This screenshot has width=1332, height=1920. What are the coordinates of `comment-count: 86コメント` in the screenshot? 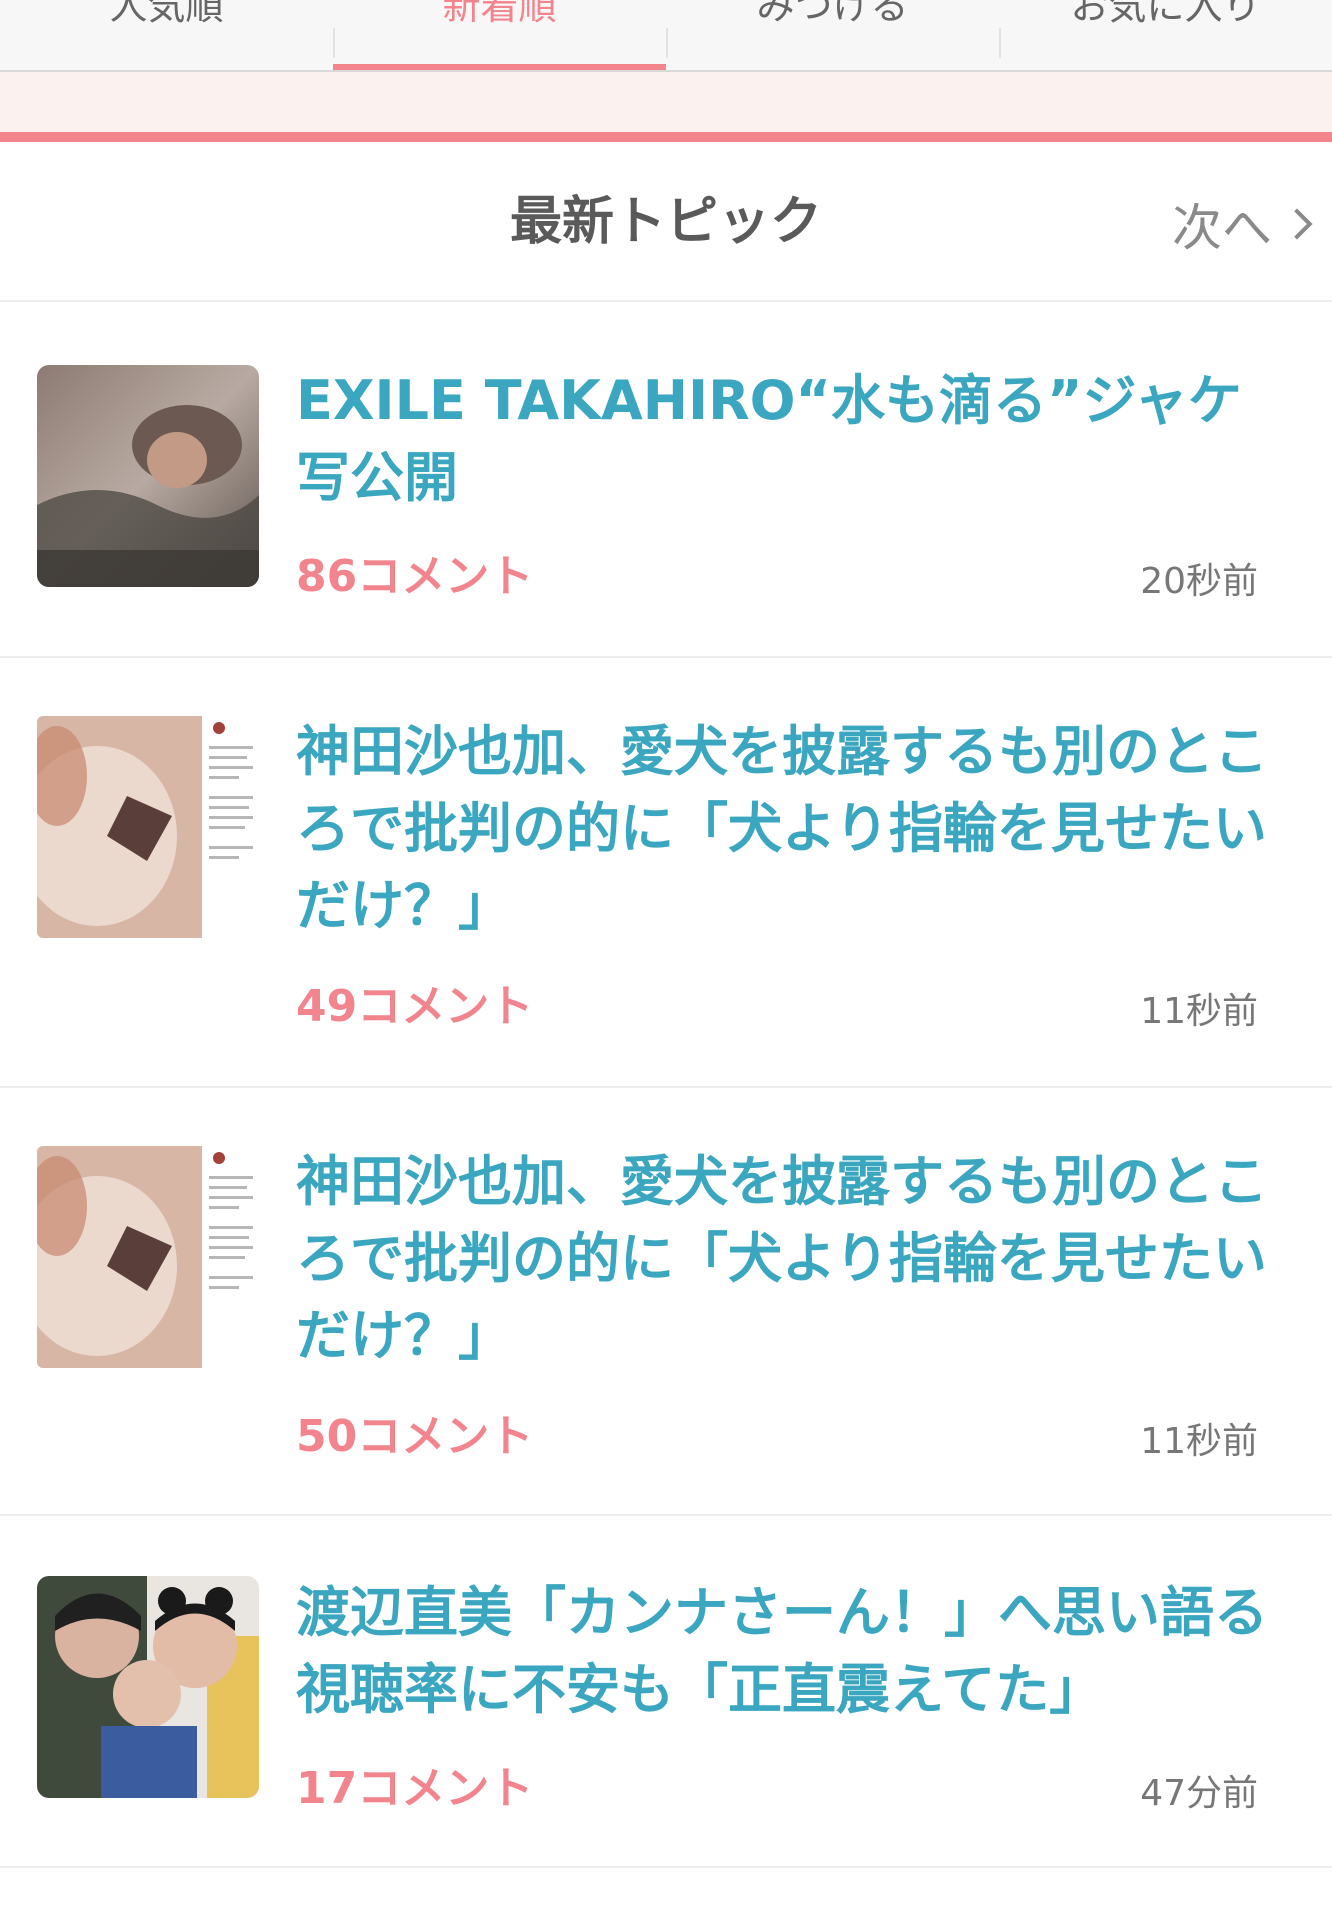 It's located at (415, 576).